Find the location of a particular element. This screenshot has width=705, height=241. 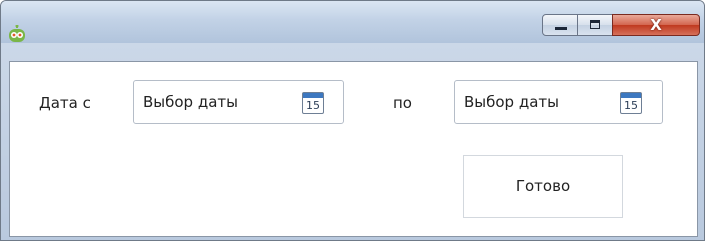

date-to-placeholder: Выбор даты is located at coordinates (511, 102).